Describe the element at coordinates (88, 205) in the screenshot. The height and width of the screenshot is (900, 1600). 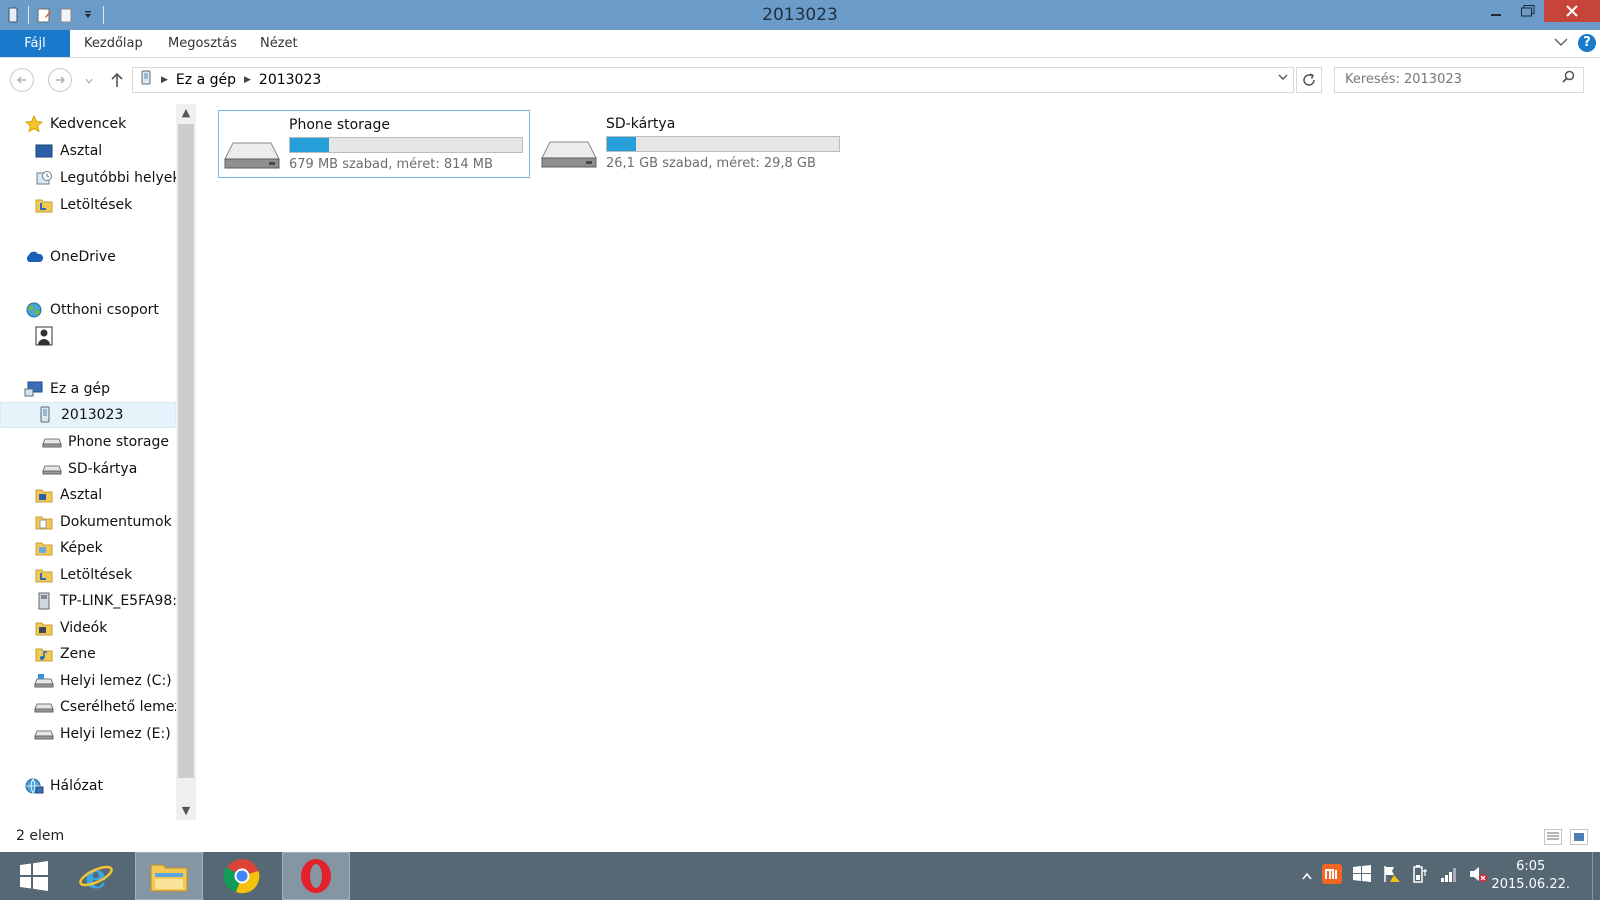
I see `nav-fav-downloads: Letöltések` at that location.